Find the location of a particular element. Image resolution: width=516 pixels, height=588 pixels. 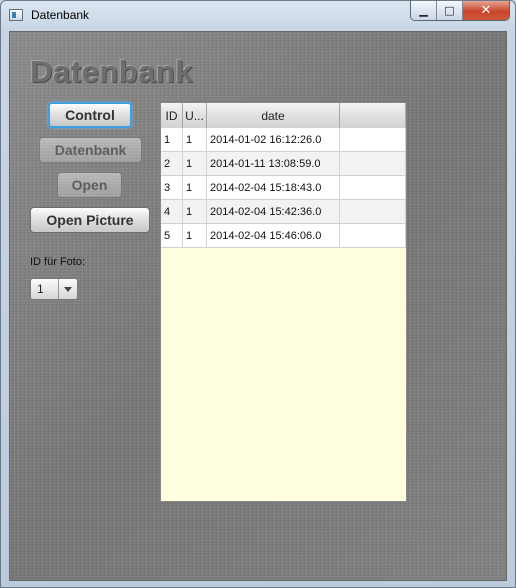

column-header-filler is located at coordinates (373, 115).